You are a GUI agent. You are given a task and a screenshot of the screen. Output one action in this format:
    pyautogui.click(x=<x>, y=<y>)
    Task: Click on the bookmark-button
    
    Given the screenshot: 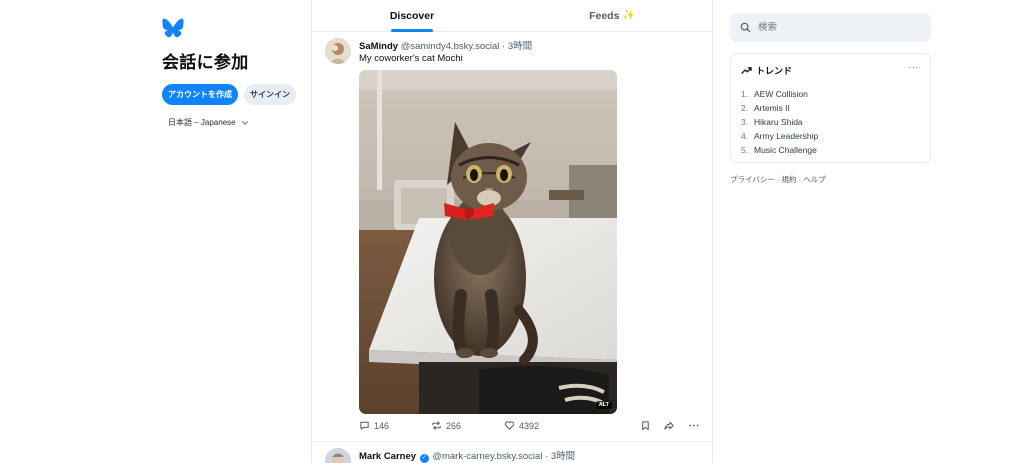 What is the action you would take?
    pyautogui.click(x=645, y=425)
    